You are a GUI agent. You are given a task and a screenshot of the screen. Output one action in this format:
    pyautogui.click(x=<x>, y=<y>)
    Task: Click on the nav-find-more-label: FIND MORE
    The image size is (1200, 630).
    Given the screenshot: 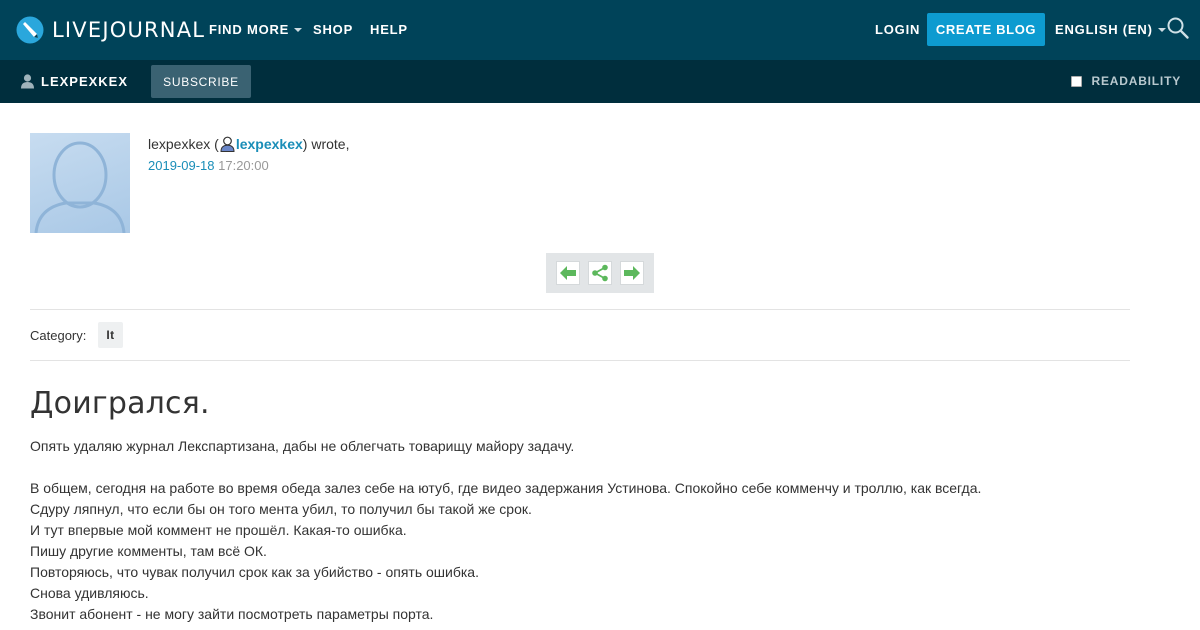 What is the action you would take?
    pyautogui.click(x=249, y=29)
    